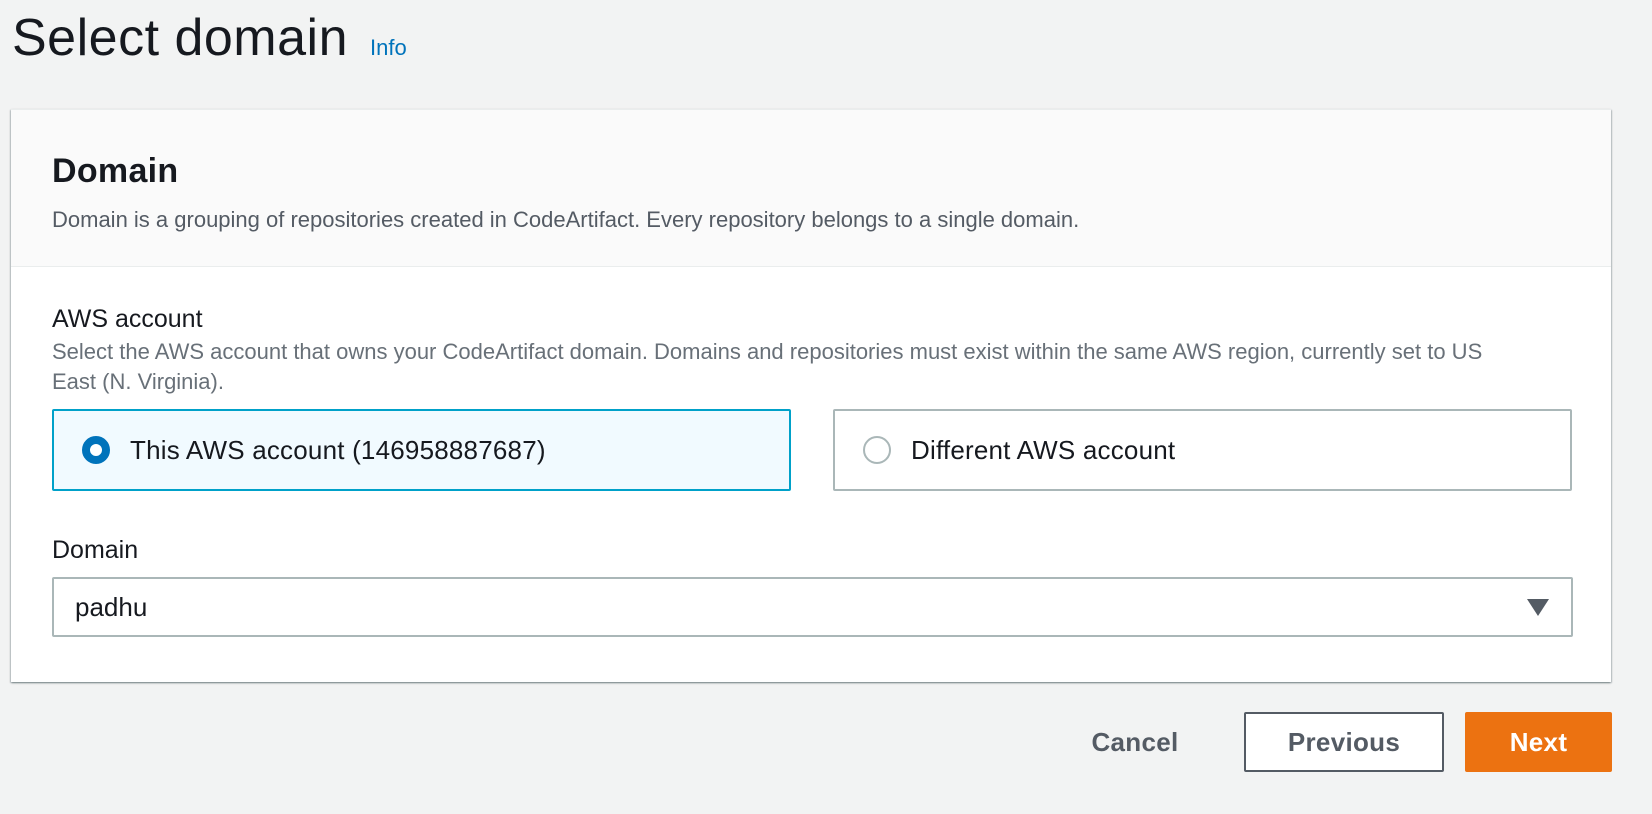 The height and width of the screenshot is (814, 1652). What do you see at coordinates (127, 319) in the screenshot?
I see `aws-account-label: AWS account` at bounding box center [127, 319].